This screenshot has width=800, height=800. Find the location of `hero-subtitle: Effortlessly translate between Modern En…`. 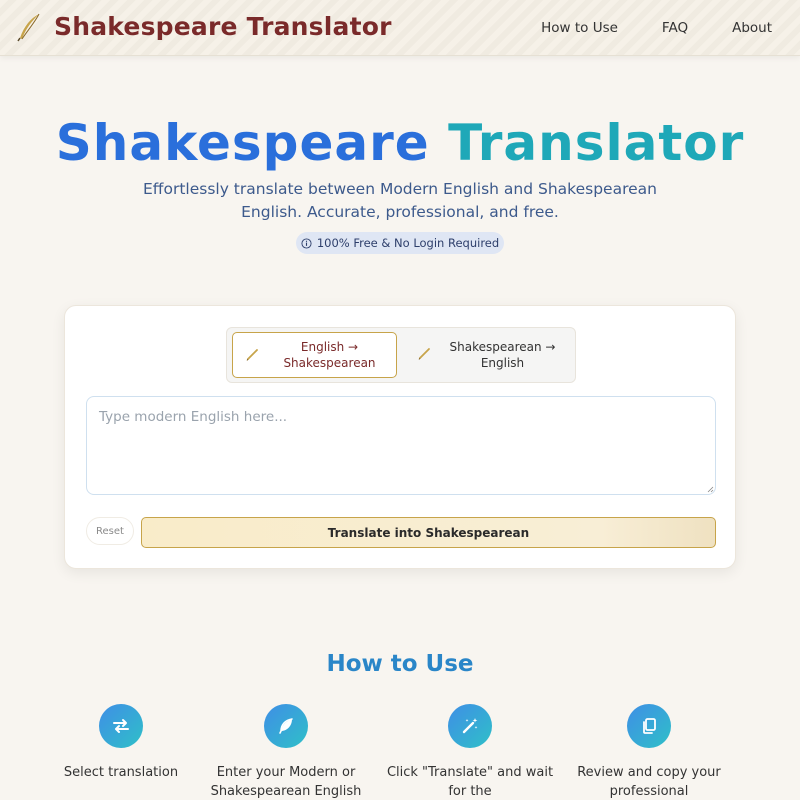

hero-subtitle: Effortlessly translate between Modern En… is located at coordinates (400, 200).